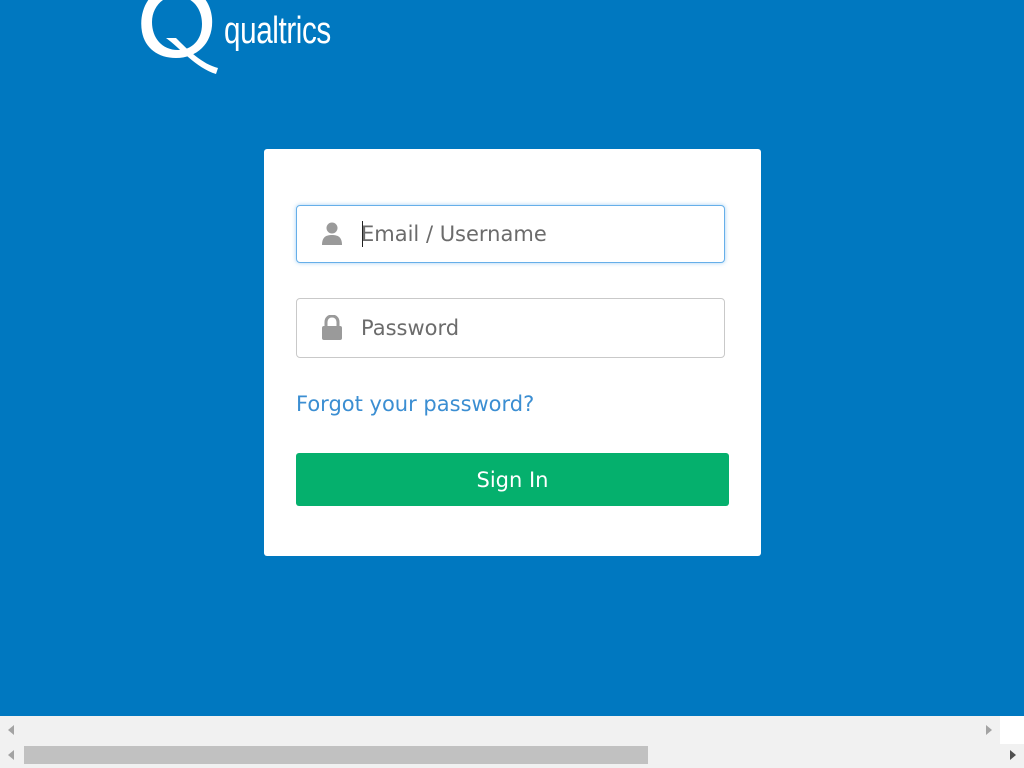 The image size is (1024, 768). What do you see at coordinates (512, 479) in the screenshot?
I see `sign-in-button: Sign In` at bounding box center [512, 479].